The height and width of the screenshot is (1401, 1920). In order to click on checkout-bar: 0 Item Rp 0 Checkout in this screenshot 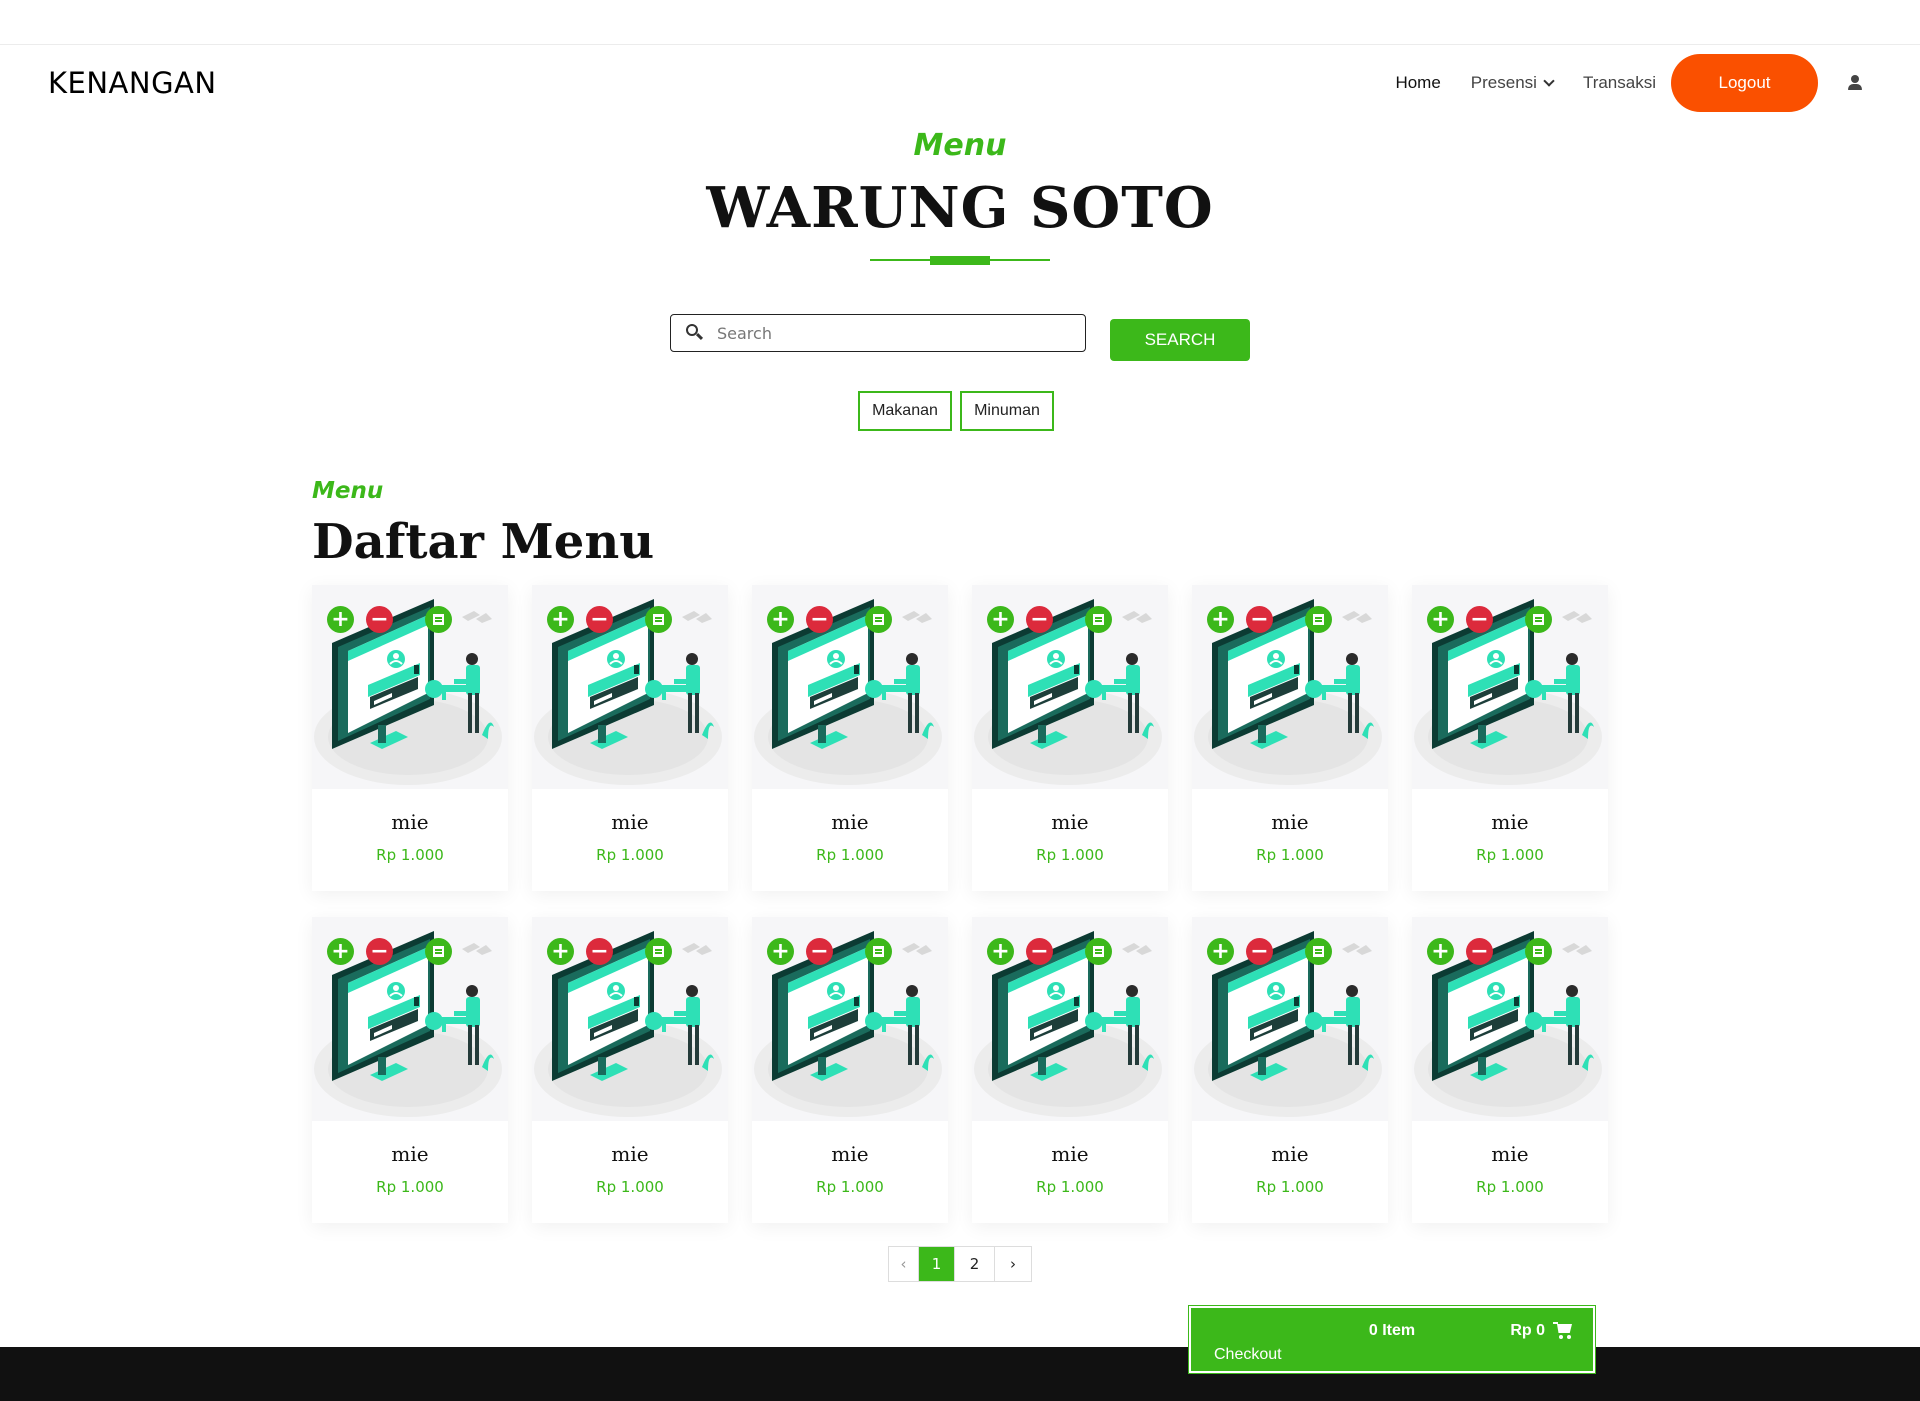, I will do `click(1392, 1339)`.